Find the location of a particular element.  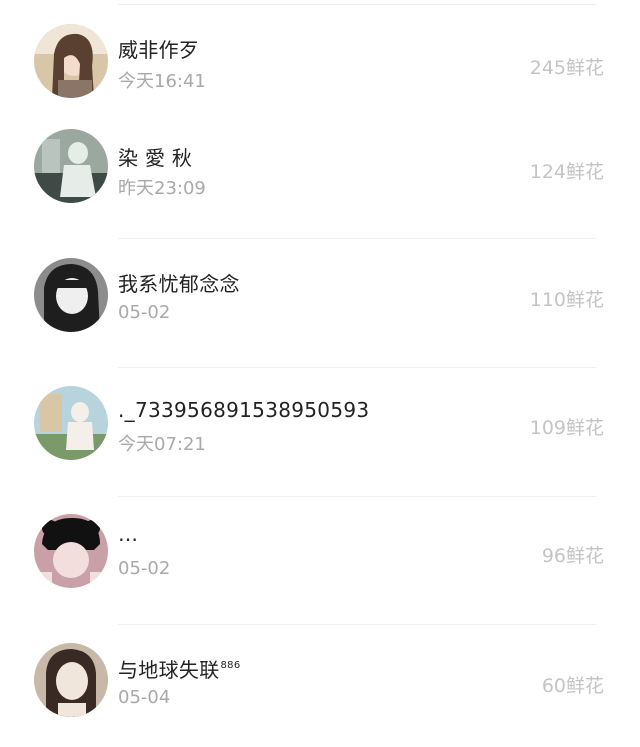

flower-count: 60鲜花 is located at coordinates (572, 686).